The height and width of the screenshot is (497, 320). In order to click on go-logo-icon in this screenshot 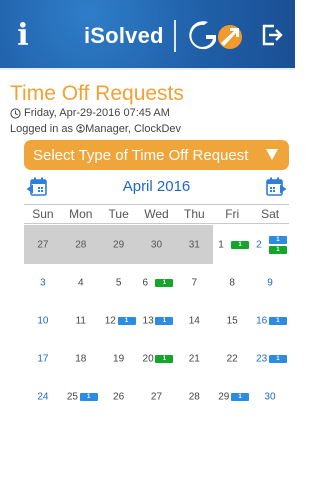, I will do `click(215, 35)`.